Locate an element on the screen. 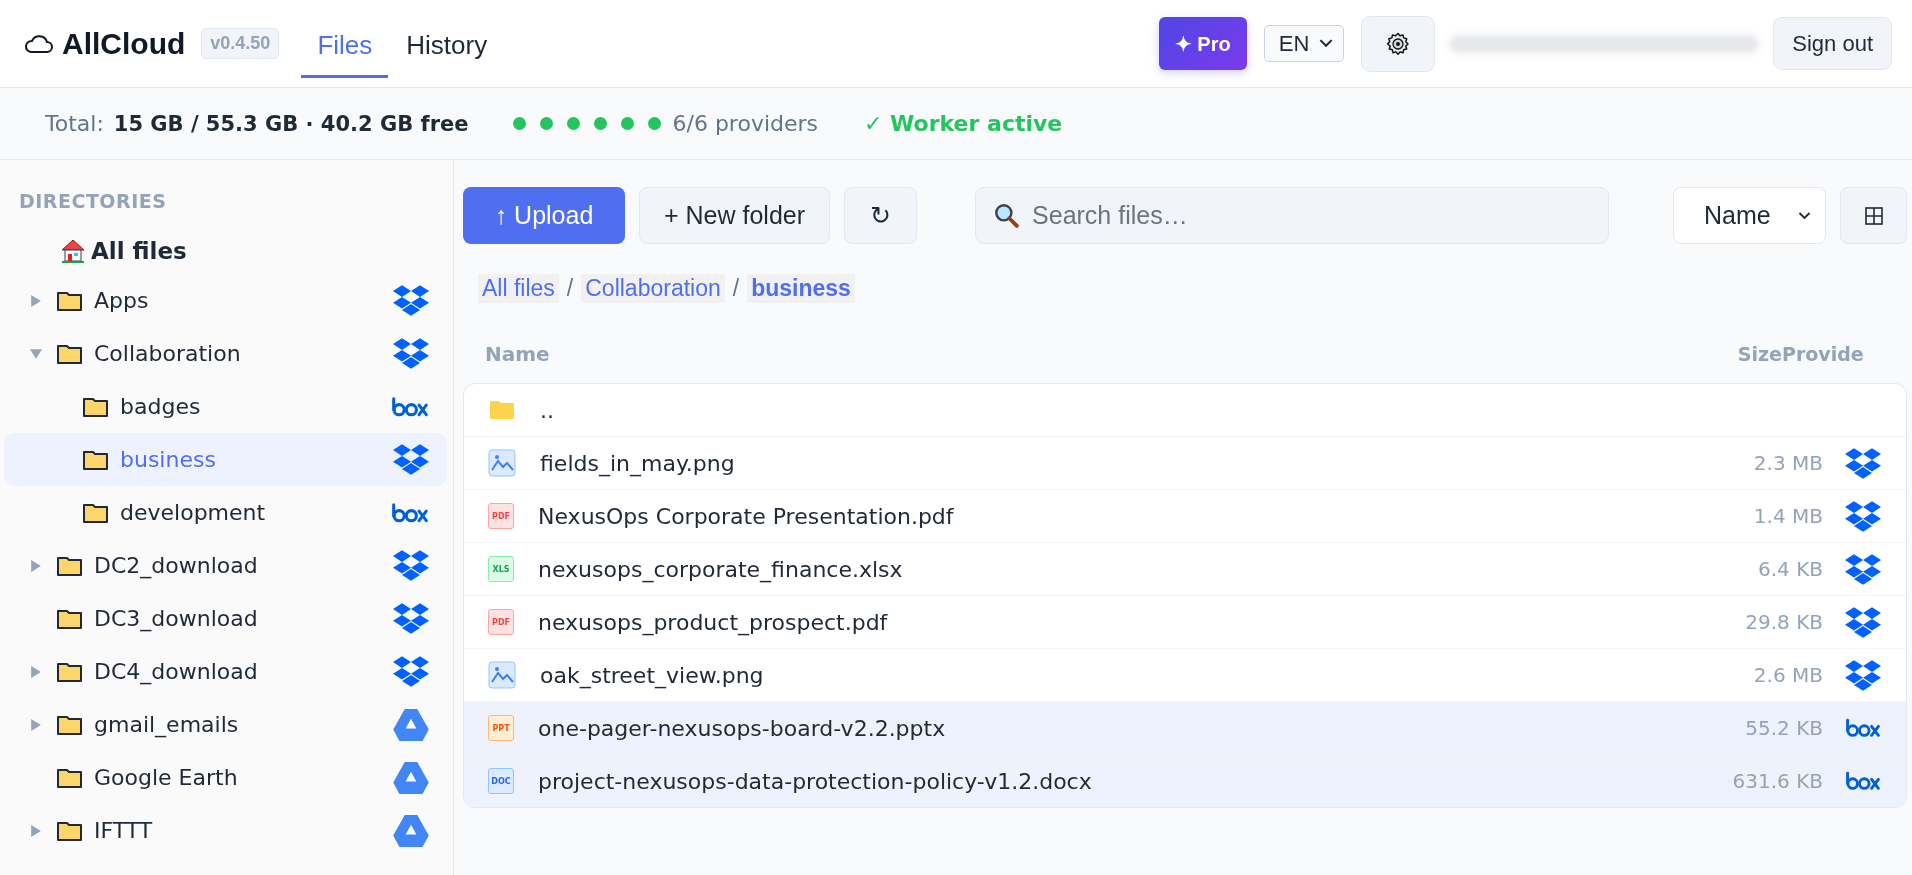 Image resolution: width=1912 pixels, height=875 pixels. storage-total: 15 GB / 55.3 GB · 40.2 GB free is located at coordinates (291, 123).